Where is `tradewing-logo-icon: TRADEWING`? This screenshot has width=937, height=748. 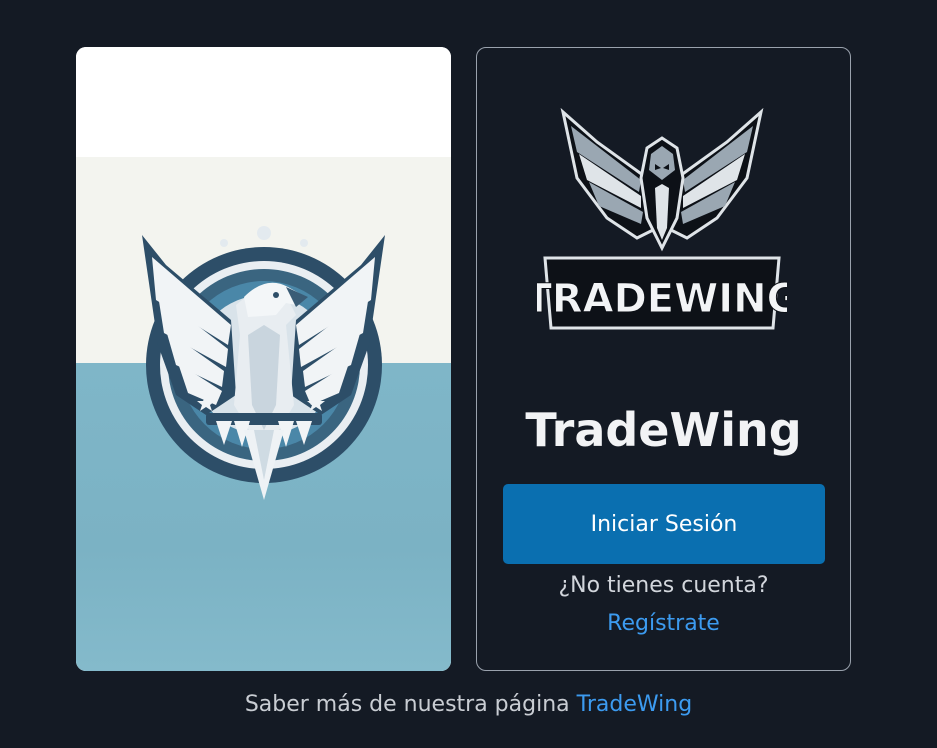 tradewing-logo-icon: TRADEWING is located at coordinates (662, 219).